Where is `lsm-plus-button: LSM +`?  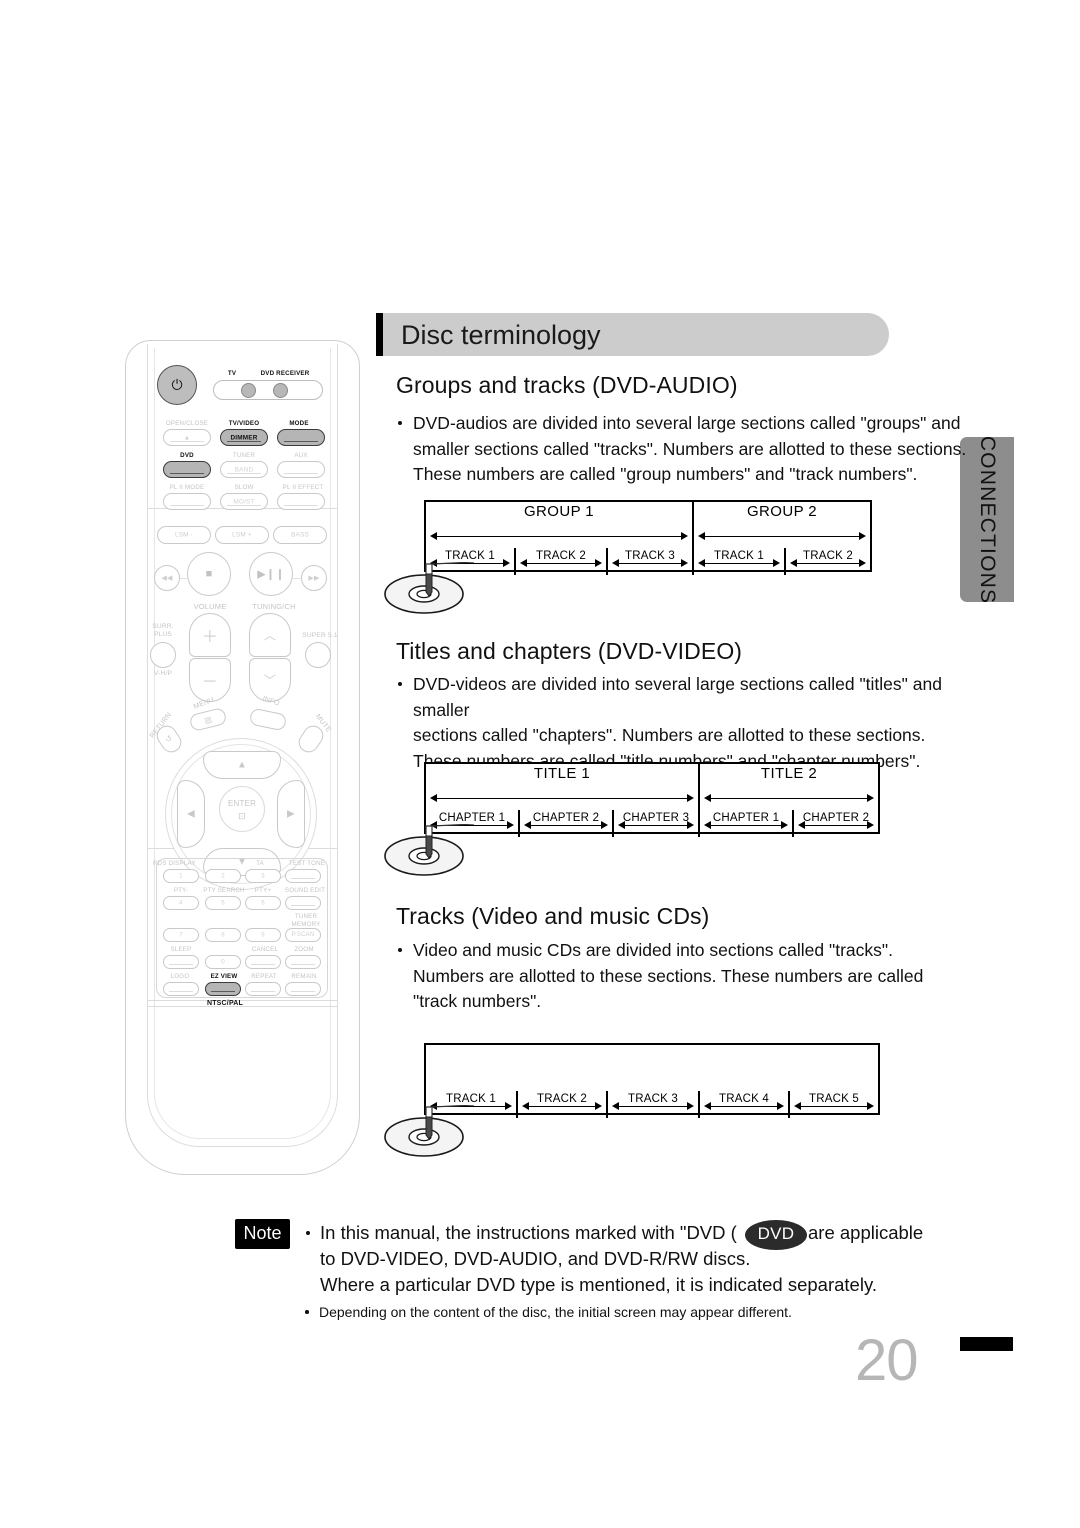 lsm-plus-button: LSM + is located at coordinates (242, 535).